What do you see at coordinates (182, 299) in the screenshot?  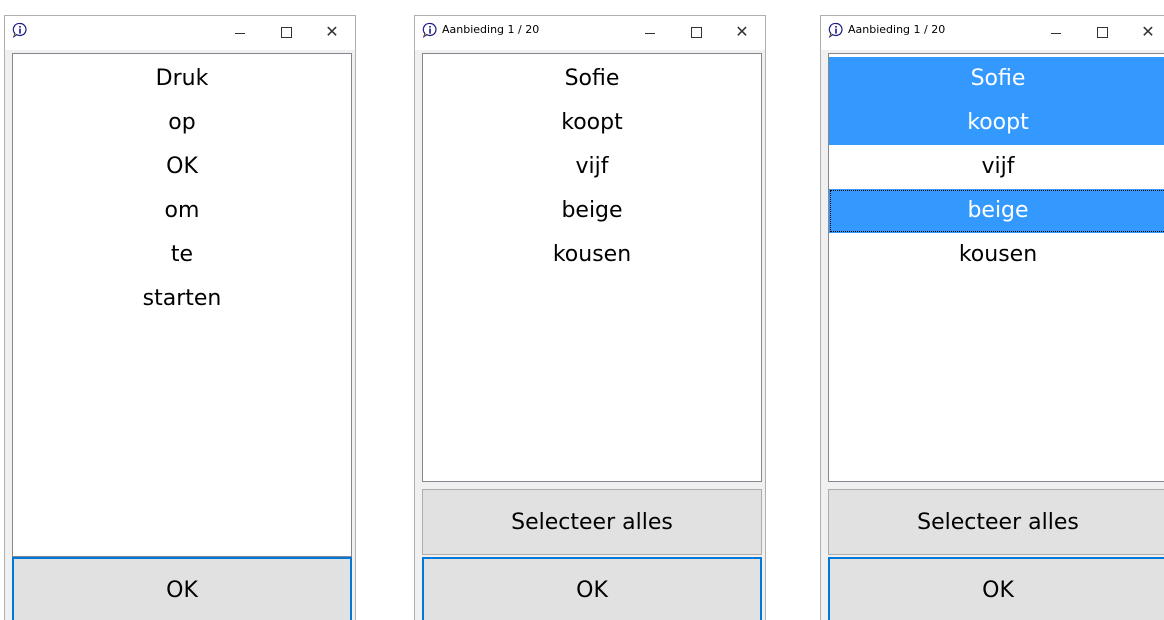 I see `list-item: starten` at bounding box center [182, 299].